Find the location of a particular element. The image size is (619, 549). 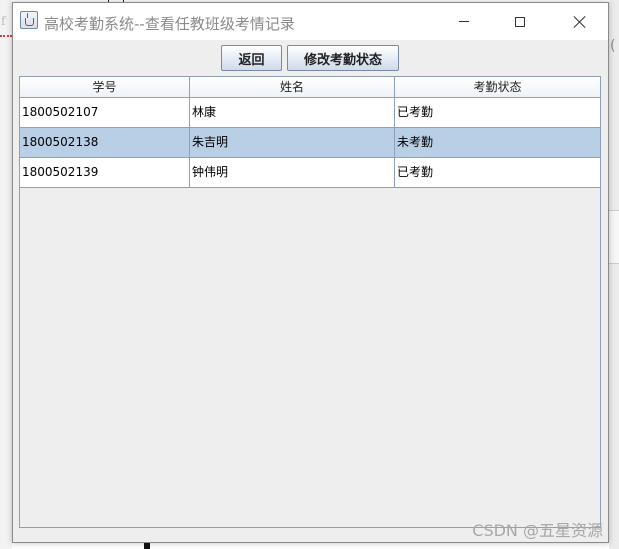

cell-name: 林康 is located at coordinates (292, 112).